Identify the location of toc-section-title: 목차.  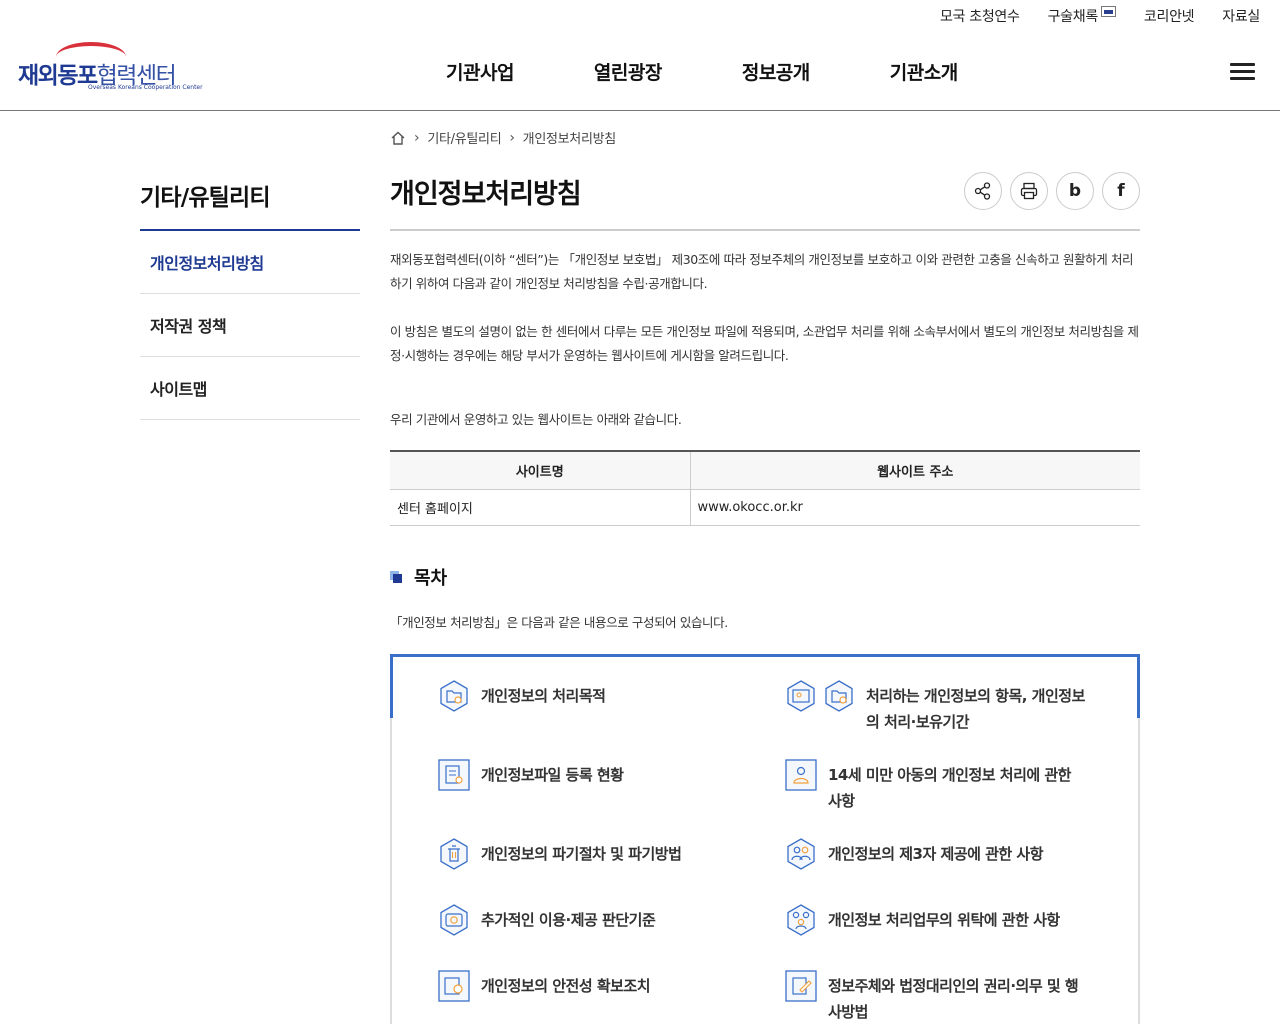
(418, 577).